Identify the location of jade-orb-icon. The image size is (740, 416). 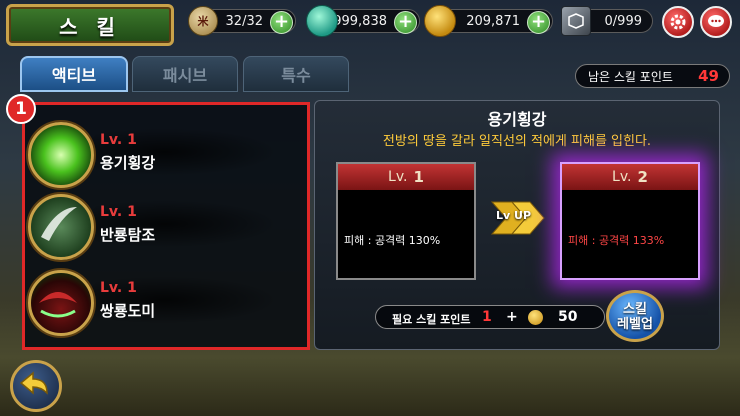
(322, 21).